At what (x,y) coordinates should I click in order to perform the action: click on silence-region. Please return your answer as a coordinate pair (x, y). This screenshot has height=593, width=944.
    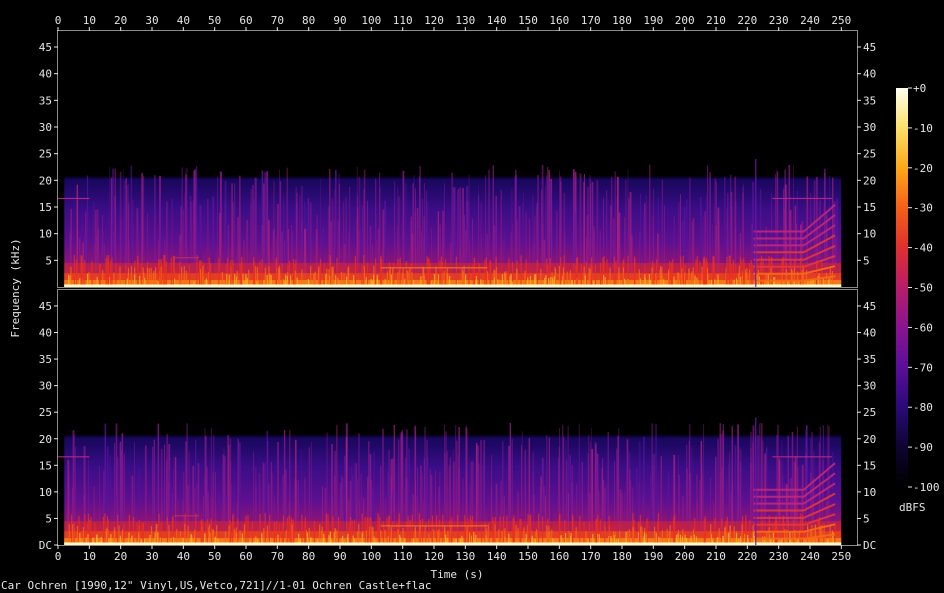
    Looking at the image, I should click on (849, 417).